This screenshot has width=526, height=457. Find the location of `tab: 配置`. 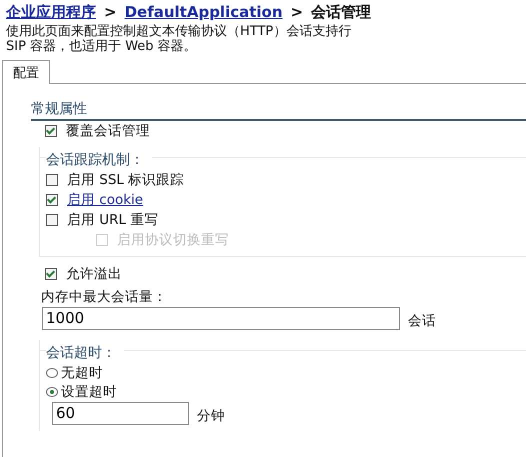

tab: 配置 is located at coordinates (26, 72).